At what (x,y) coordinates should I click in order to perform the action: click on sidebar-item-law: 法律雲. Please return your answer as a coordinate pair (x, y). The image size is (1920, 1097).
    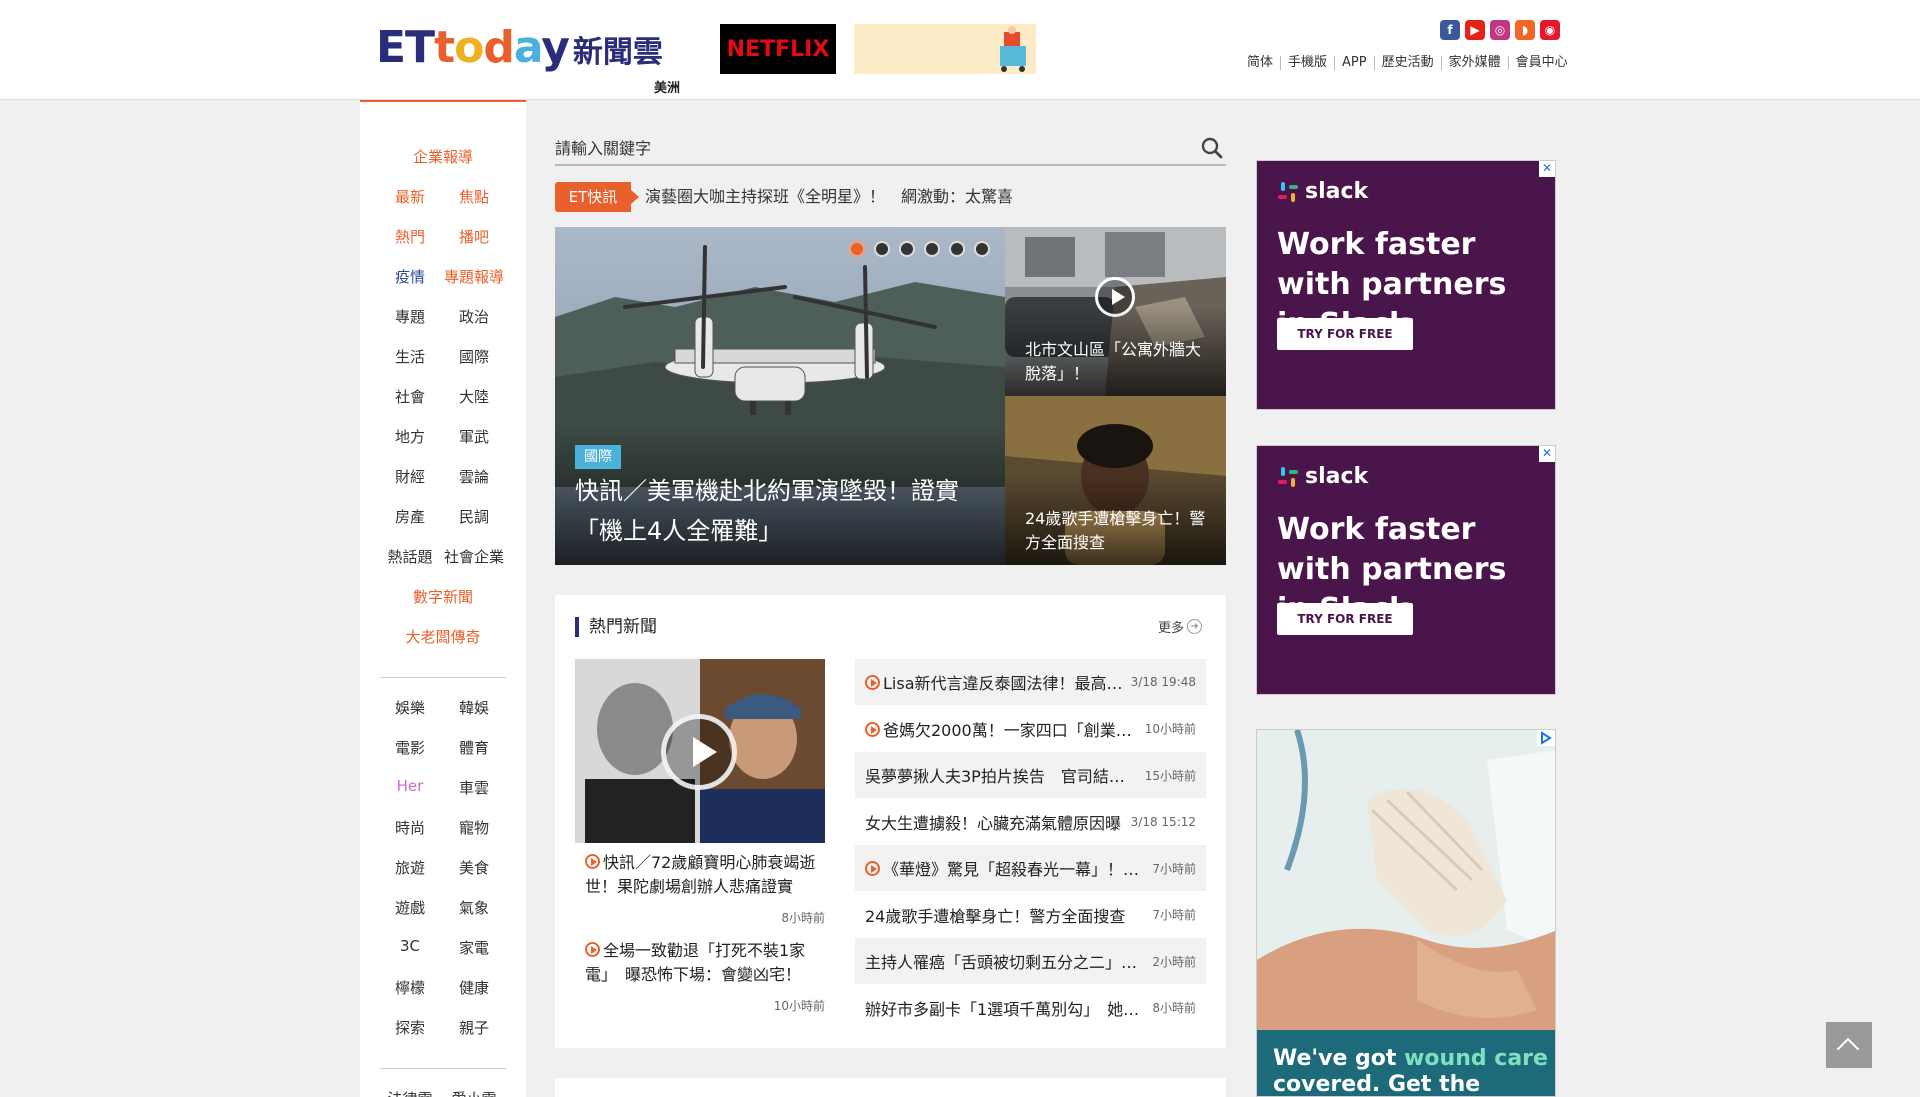
    Looking at the image, I should click on (410, 1092).